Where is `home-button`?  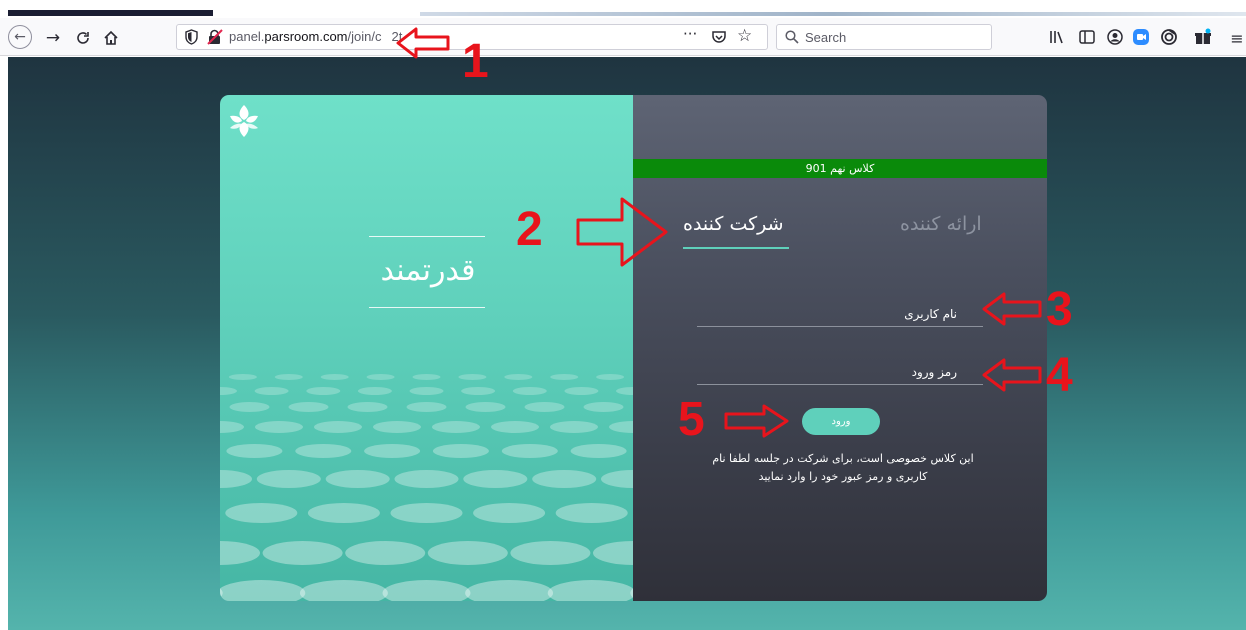 home-button is located at coordinates (111, 38).